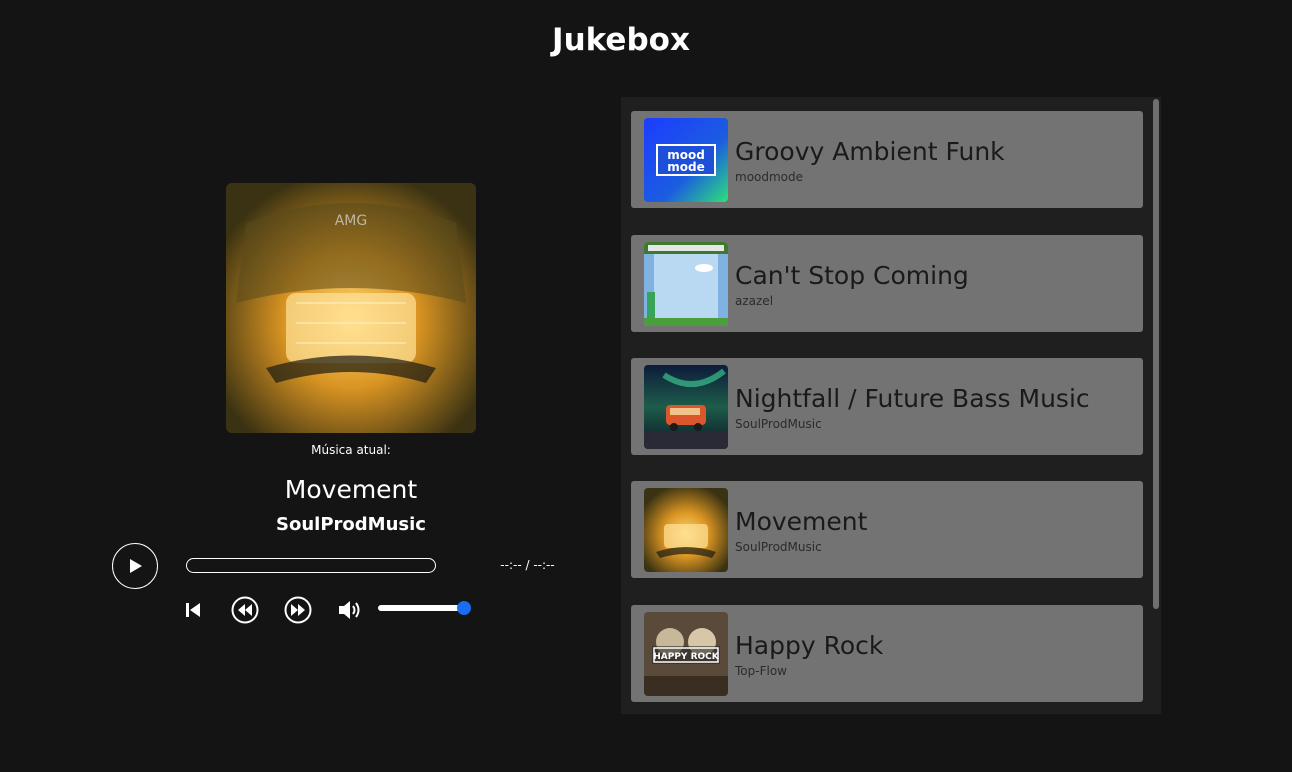 This screenshot has height=772, width=1292. I want to click on track-title: Happy Rock, so click(809, 645).